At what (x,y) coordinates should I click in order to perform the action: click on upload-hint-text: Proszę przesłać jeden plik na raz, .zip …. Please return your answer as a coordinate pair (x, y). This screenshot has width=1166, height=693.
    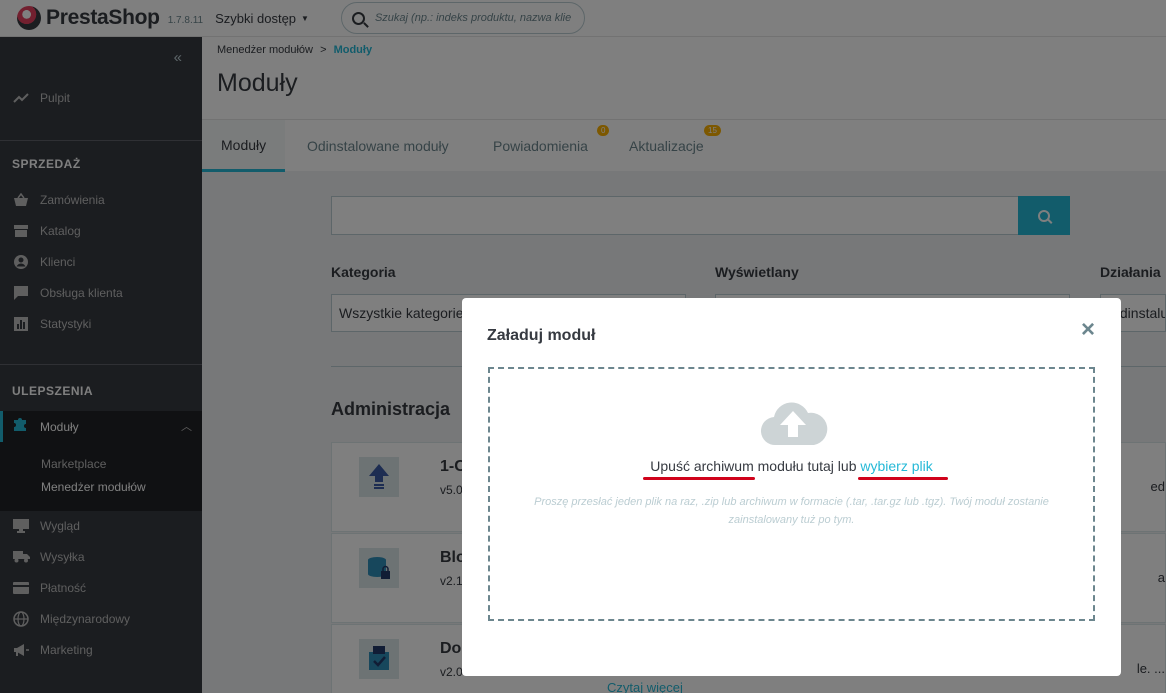
    Looking at the image, I should click on (791, 511).